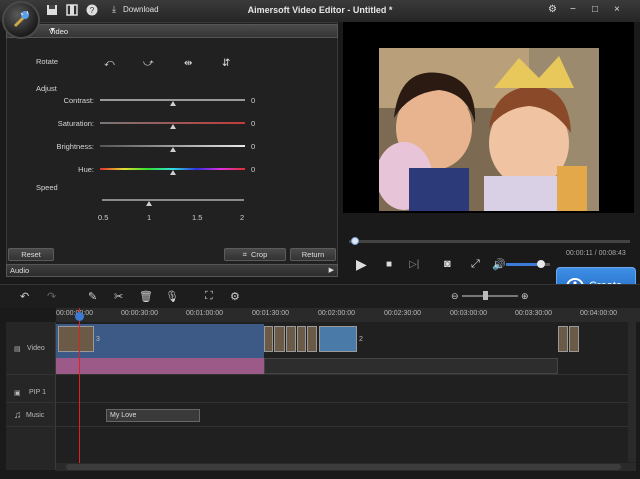  What do you see at coordinates (596, 253) in the screenshot?
I see `time-display: 00:00:11 / 00:08:43` at bounding box center [596, 253].